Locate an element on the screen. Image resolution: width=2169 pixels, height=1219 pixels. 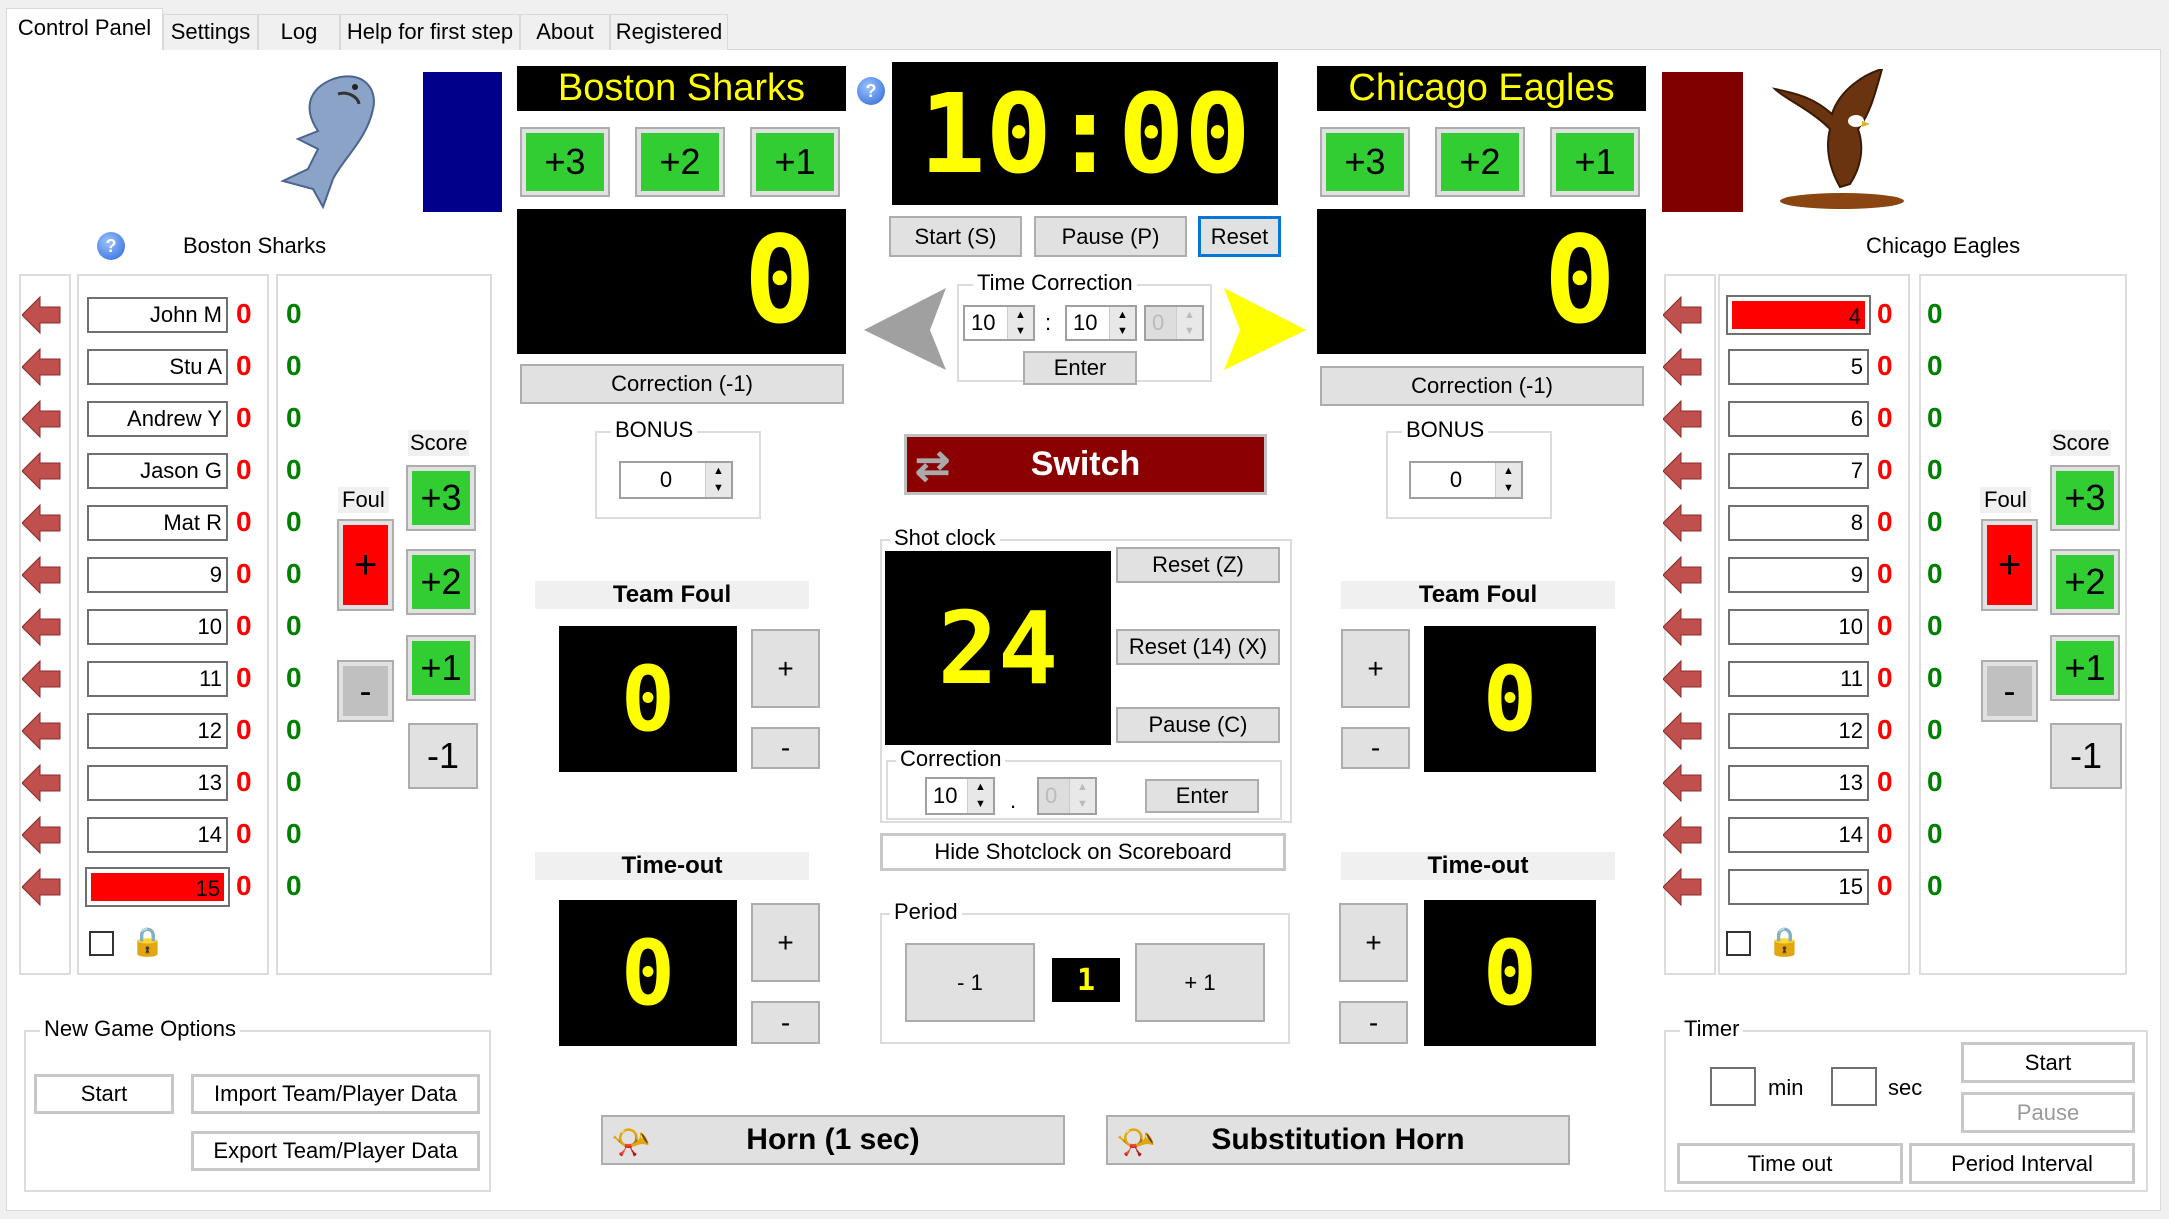
player-name-field: 7 is located at coordinates (1798, 471).